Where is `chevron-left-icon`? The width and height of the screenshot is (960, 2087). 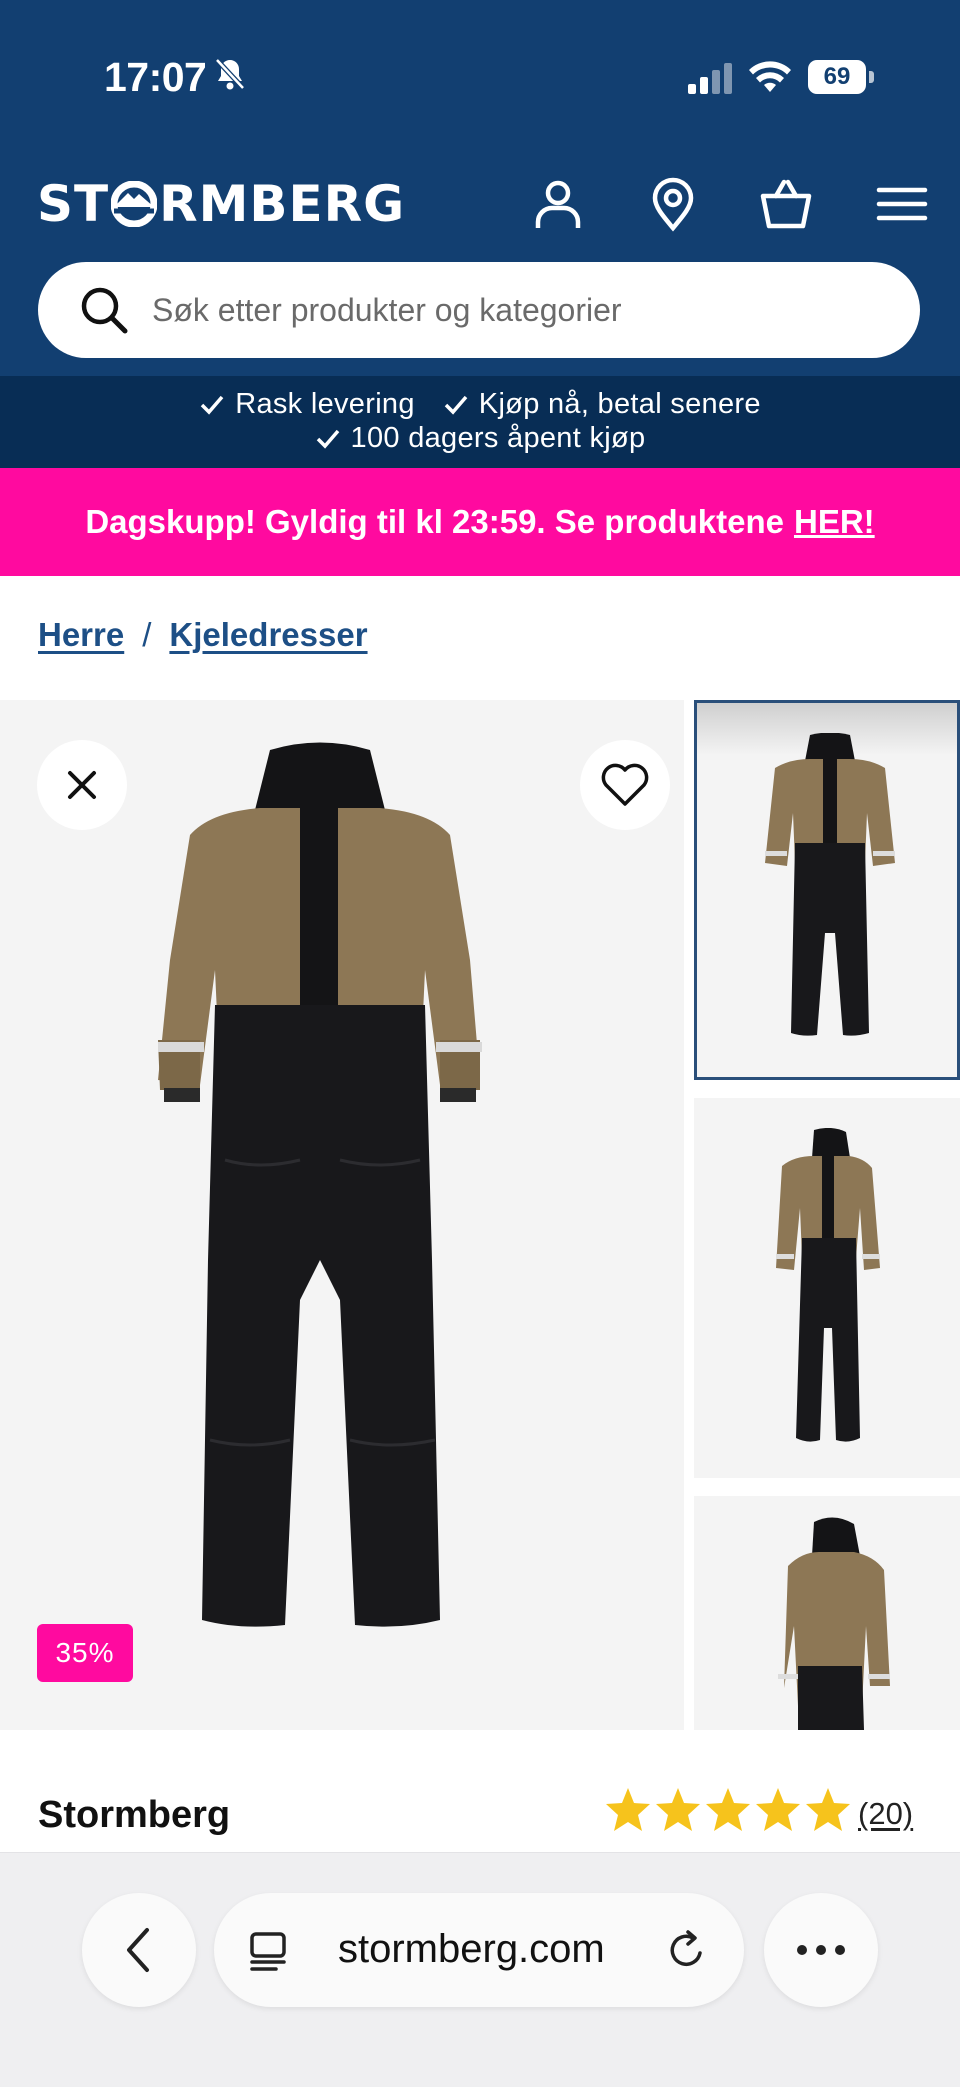
chevron-left-icon is located at coordinates (138, 1950).